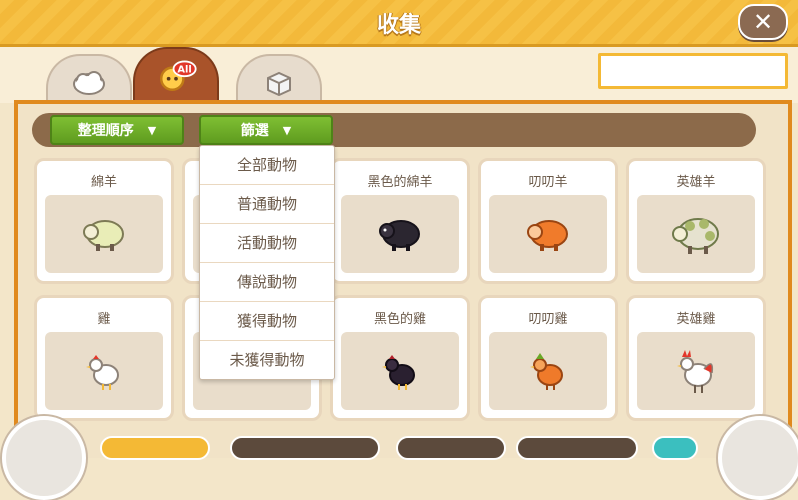 The width and height of the screenshot is (798, 500). What do you see at coordinates (184, 70) in the screenshot?
I see `all-badge: All` at bounding box center [184, 70].